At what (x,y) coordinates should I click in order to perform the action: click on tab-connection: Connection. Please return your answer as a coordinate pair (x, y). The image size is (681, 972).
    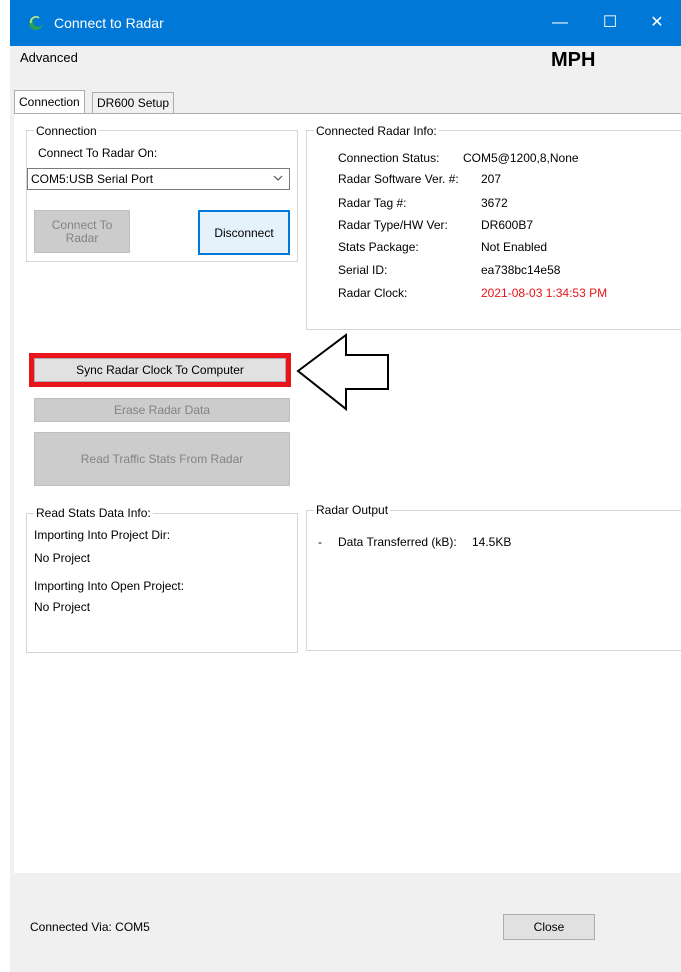
    Looking at the image, I should click on (49, 102).